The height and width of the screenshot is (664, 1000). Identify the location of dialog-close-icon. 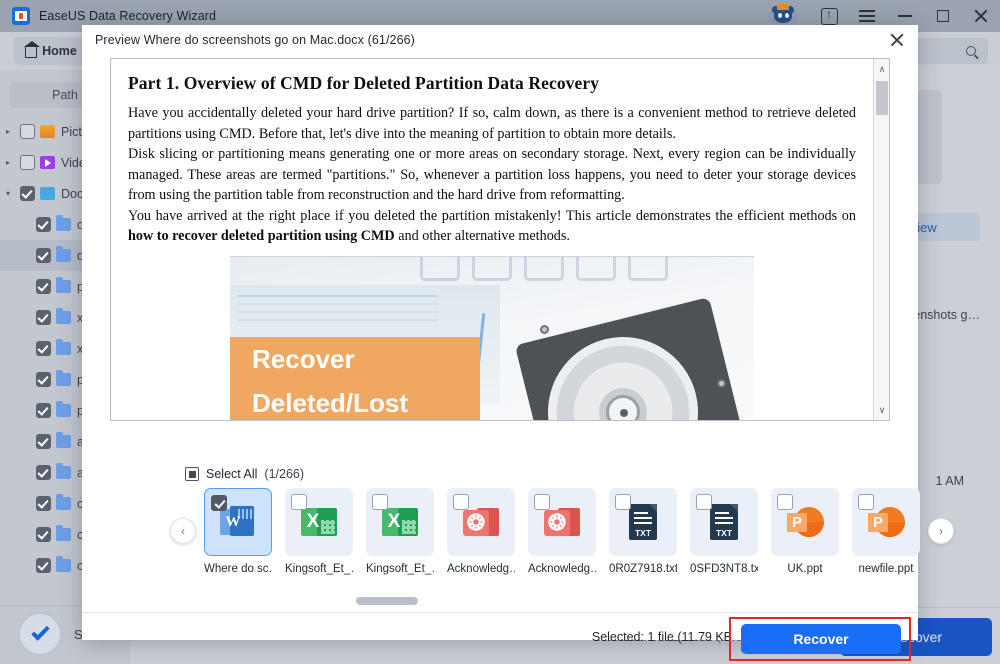
(897, 40).